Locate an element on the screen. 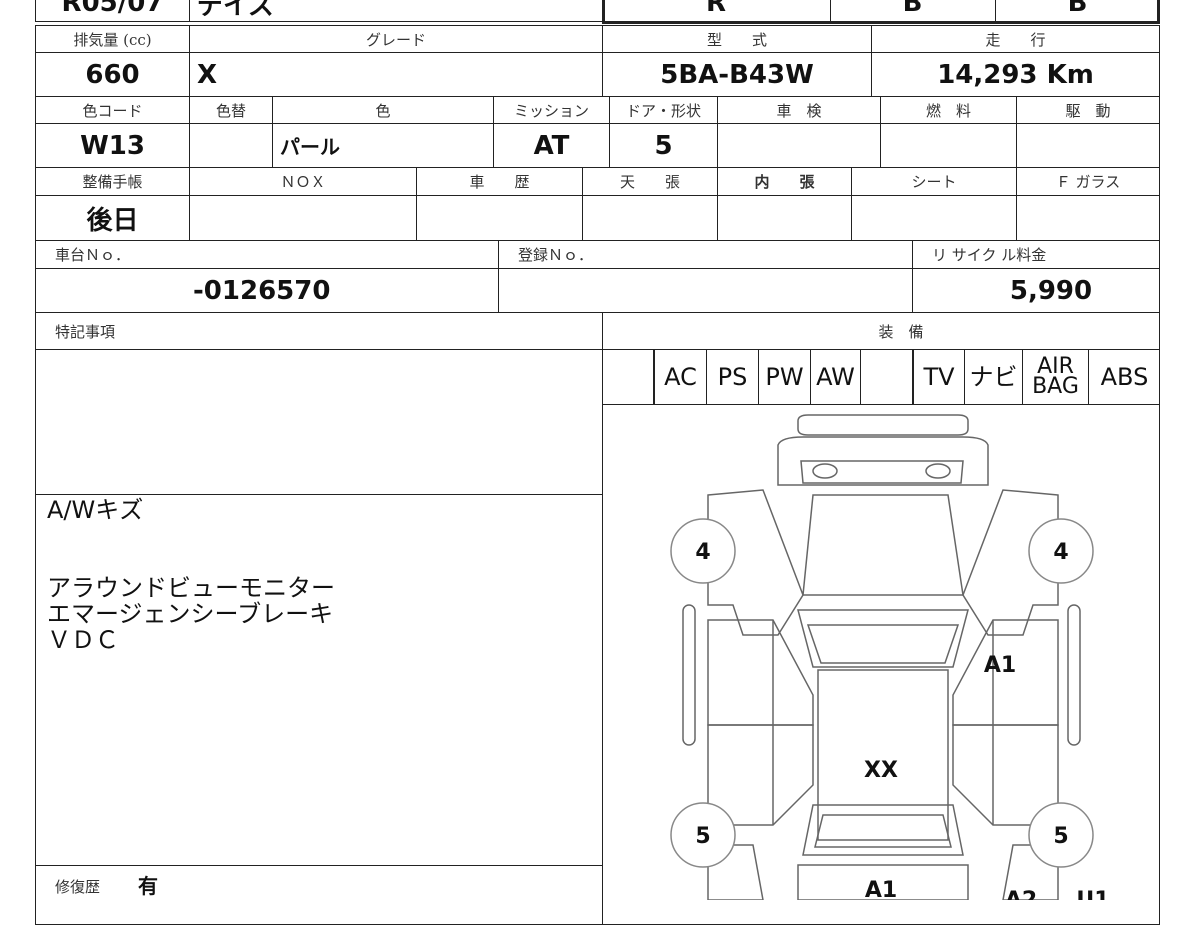  mark-roof: XX is located at coordinates (881, 770).